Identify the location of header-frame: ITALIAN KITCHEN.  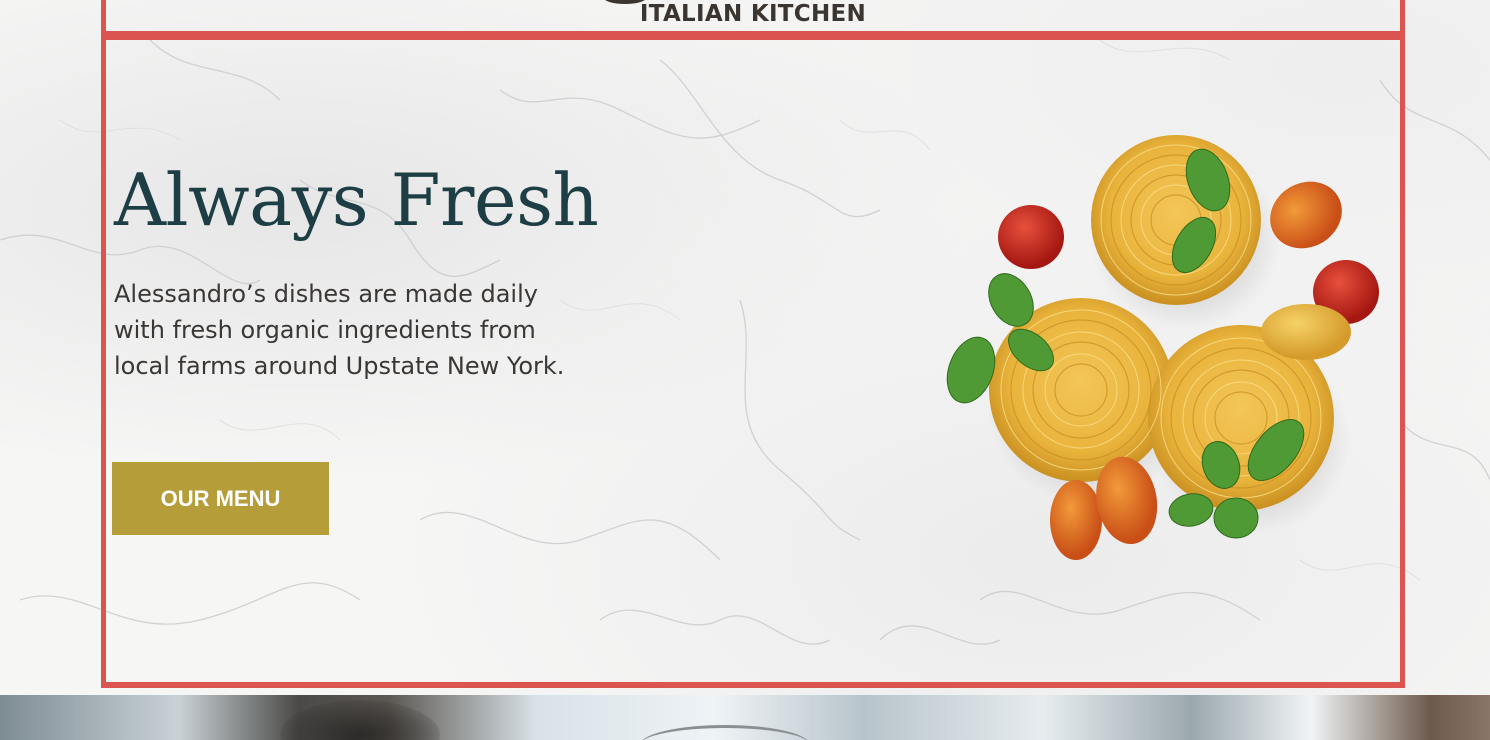
(753, 20).